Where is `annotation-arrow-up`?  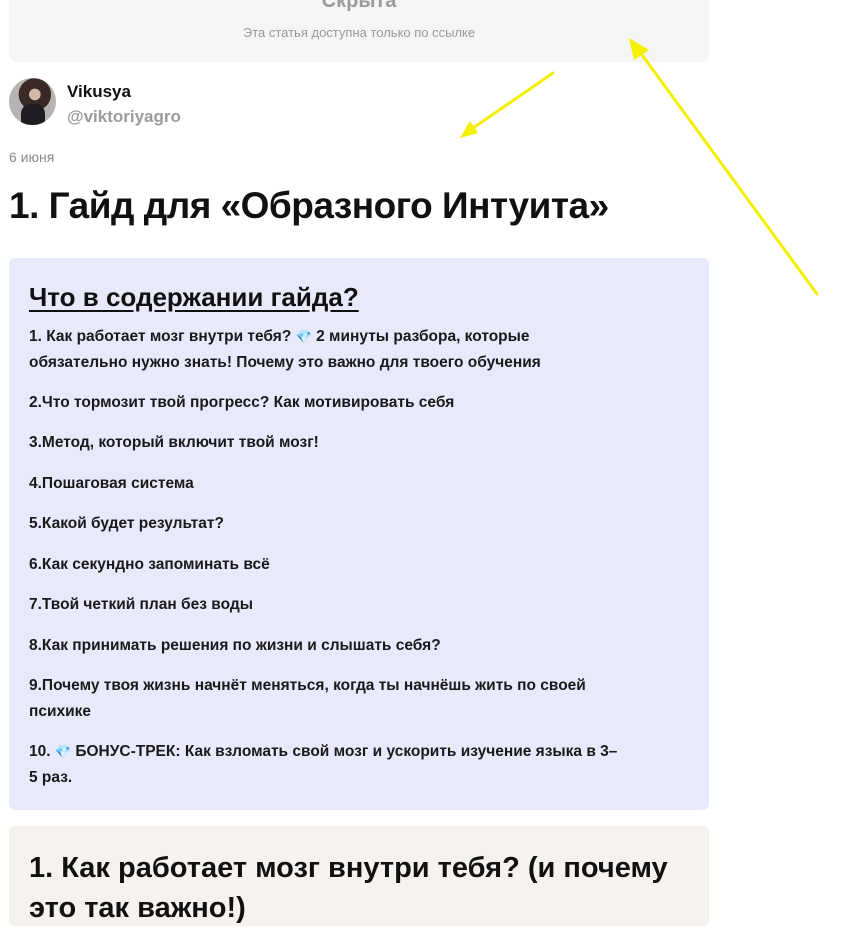 annotation-arrow-up is located at coordinates (725, 169).